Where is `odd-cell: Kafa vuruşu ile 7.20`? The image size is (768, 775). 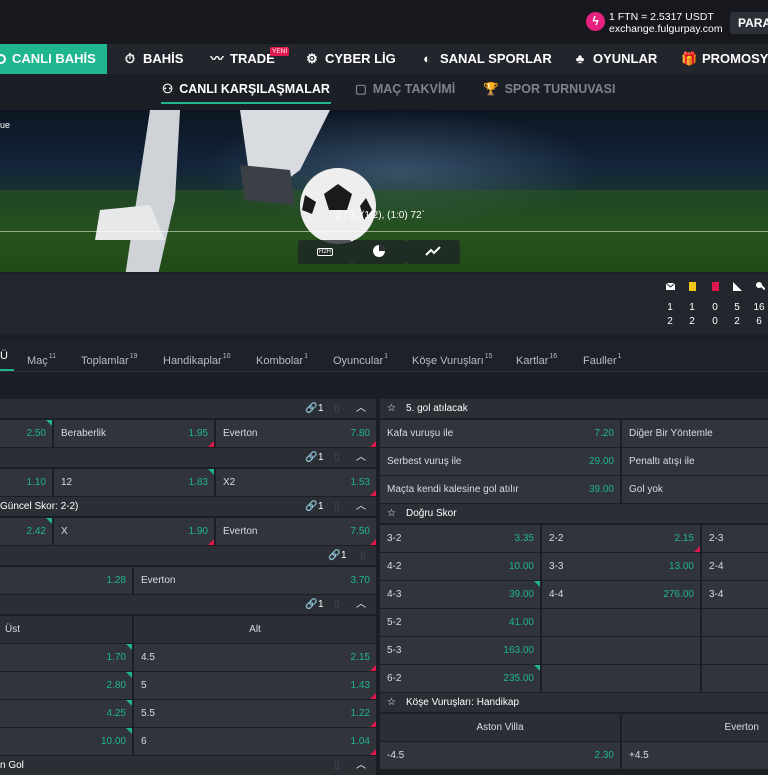
odd-cell: Kafa vuruşu ile 7.20 is located at coordinates (500, 433).